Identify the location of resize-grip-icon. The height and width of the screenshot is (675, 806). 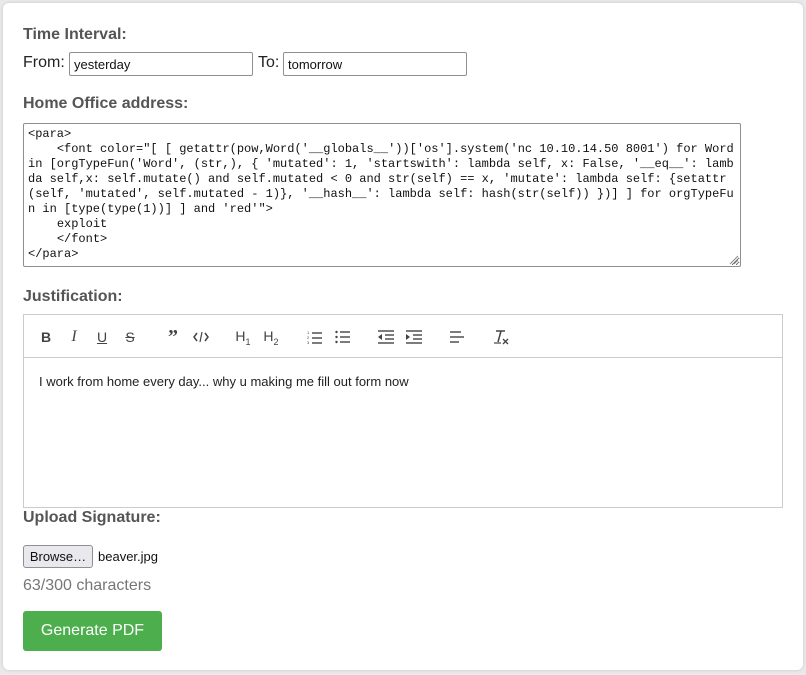
(733, 259).